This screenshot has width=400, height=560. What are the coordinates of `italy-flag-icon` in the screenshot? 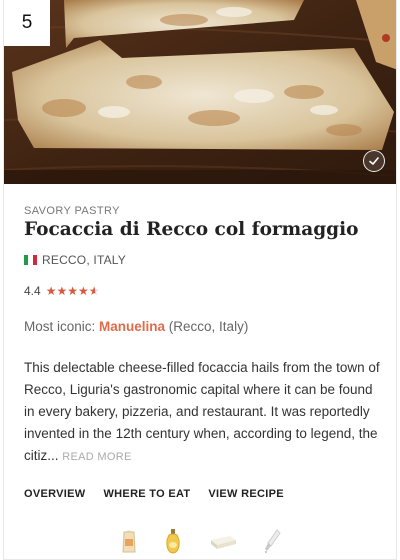 It's located at (30, 260).